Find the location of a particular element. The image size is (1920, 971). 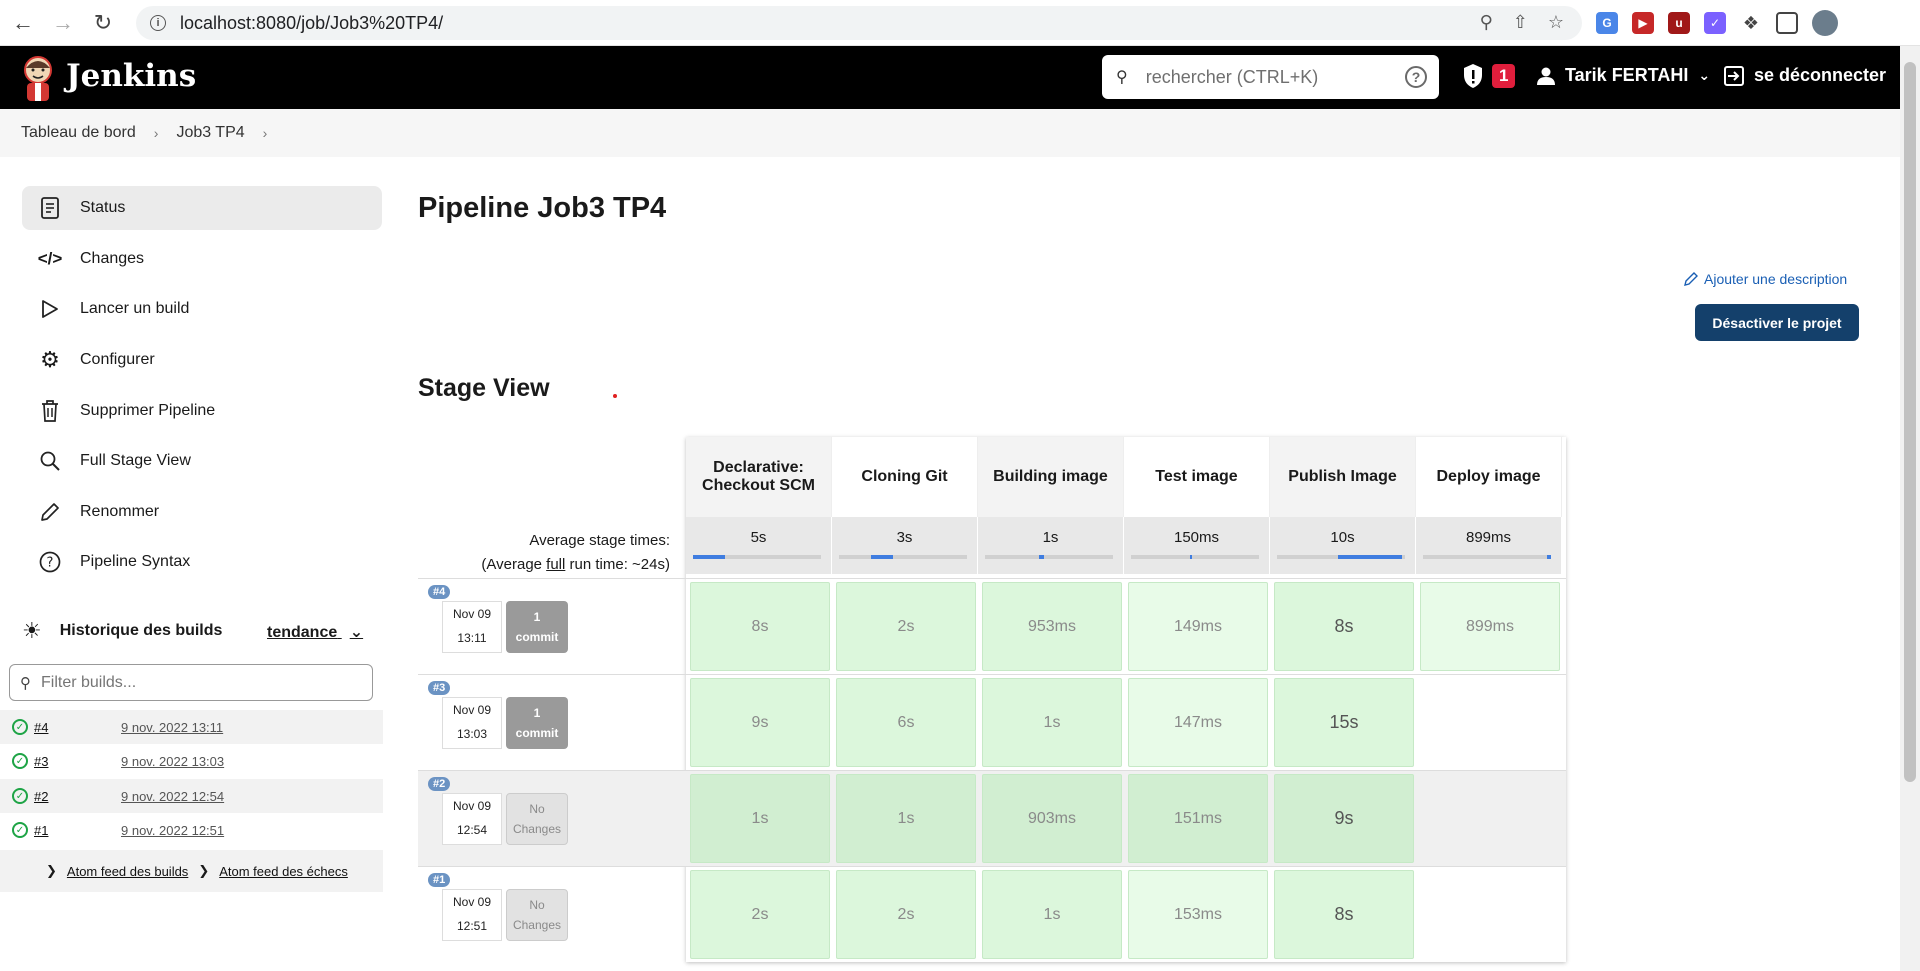

user-name: Tarik FERTAHI is located at coordinates (1626, 75).